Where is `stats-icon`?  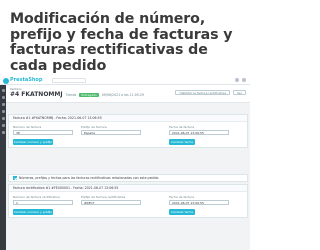
stats-icon is located at coordinates (3, 118).